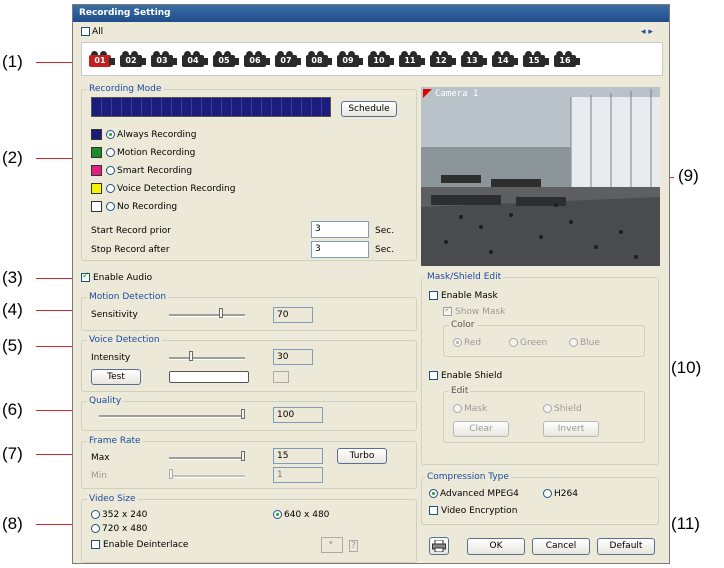  Describe the element at coordinates (540, 176) in the screenshot. I see `camera-preview: Camera 1` at that location.